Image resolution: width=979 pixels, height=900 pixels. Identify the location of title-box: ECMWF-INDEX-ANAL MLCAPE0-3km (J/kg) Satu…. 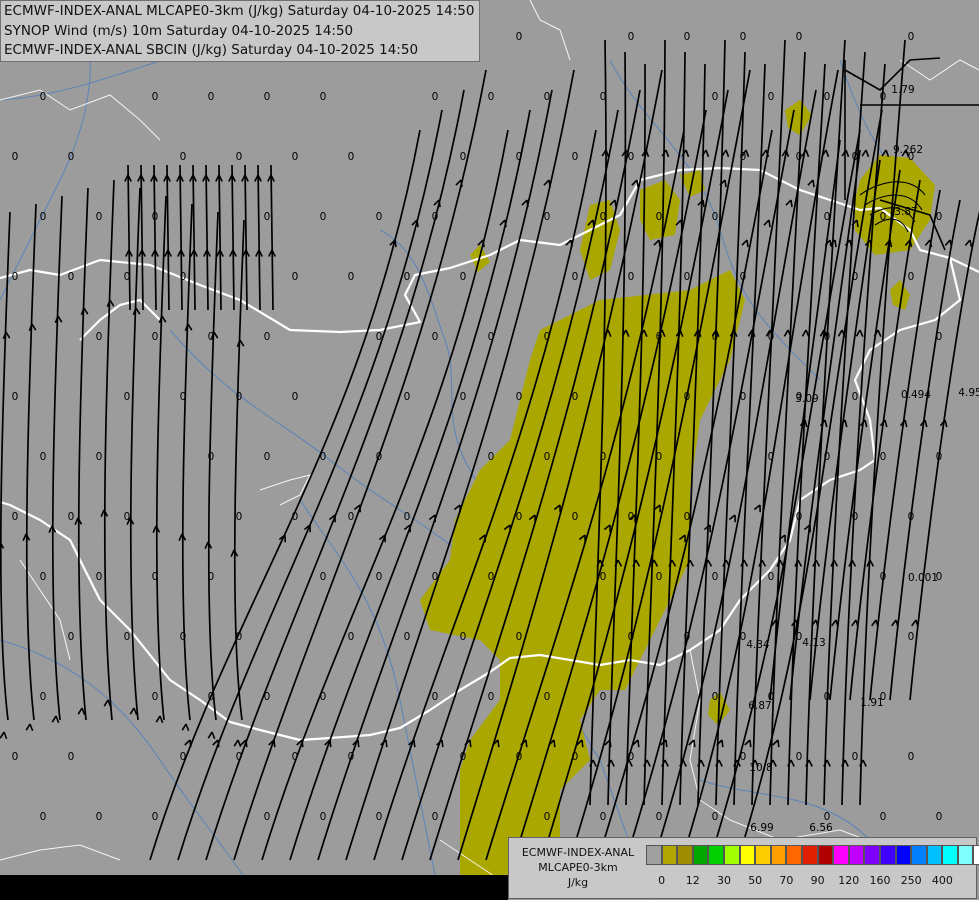
(240, 31).